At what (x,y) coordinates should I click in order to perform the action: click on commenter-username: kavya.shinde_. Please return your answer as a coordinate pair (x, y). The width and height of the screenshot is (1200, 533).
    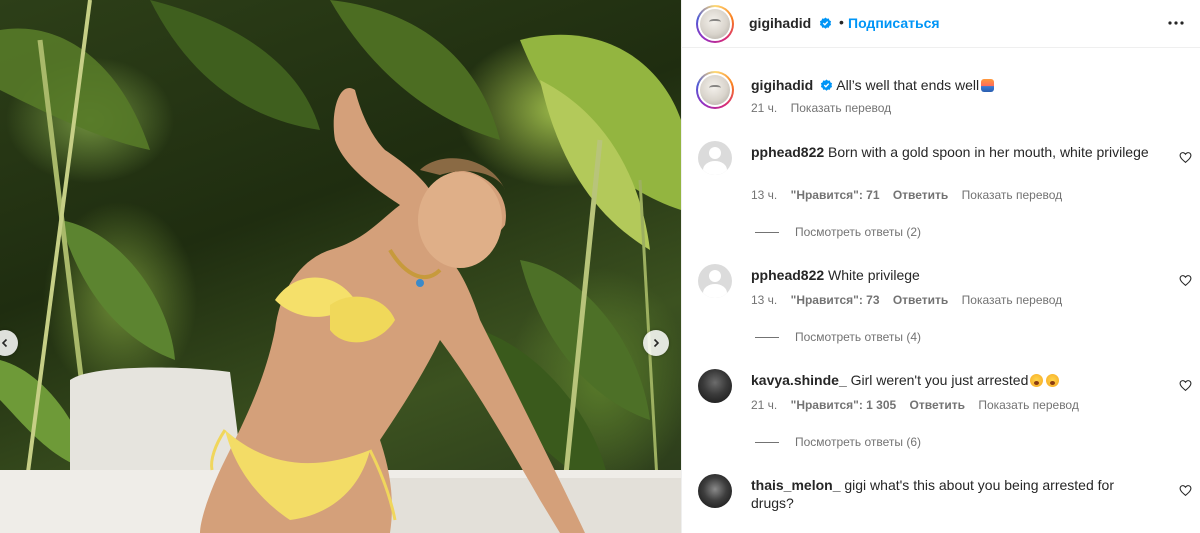
    Looking at the image, I should click on (799, 380).